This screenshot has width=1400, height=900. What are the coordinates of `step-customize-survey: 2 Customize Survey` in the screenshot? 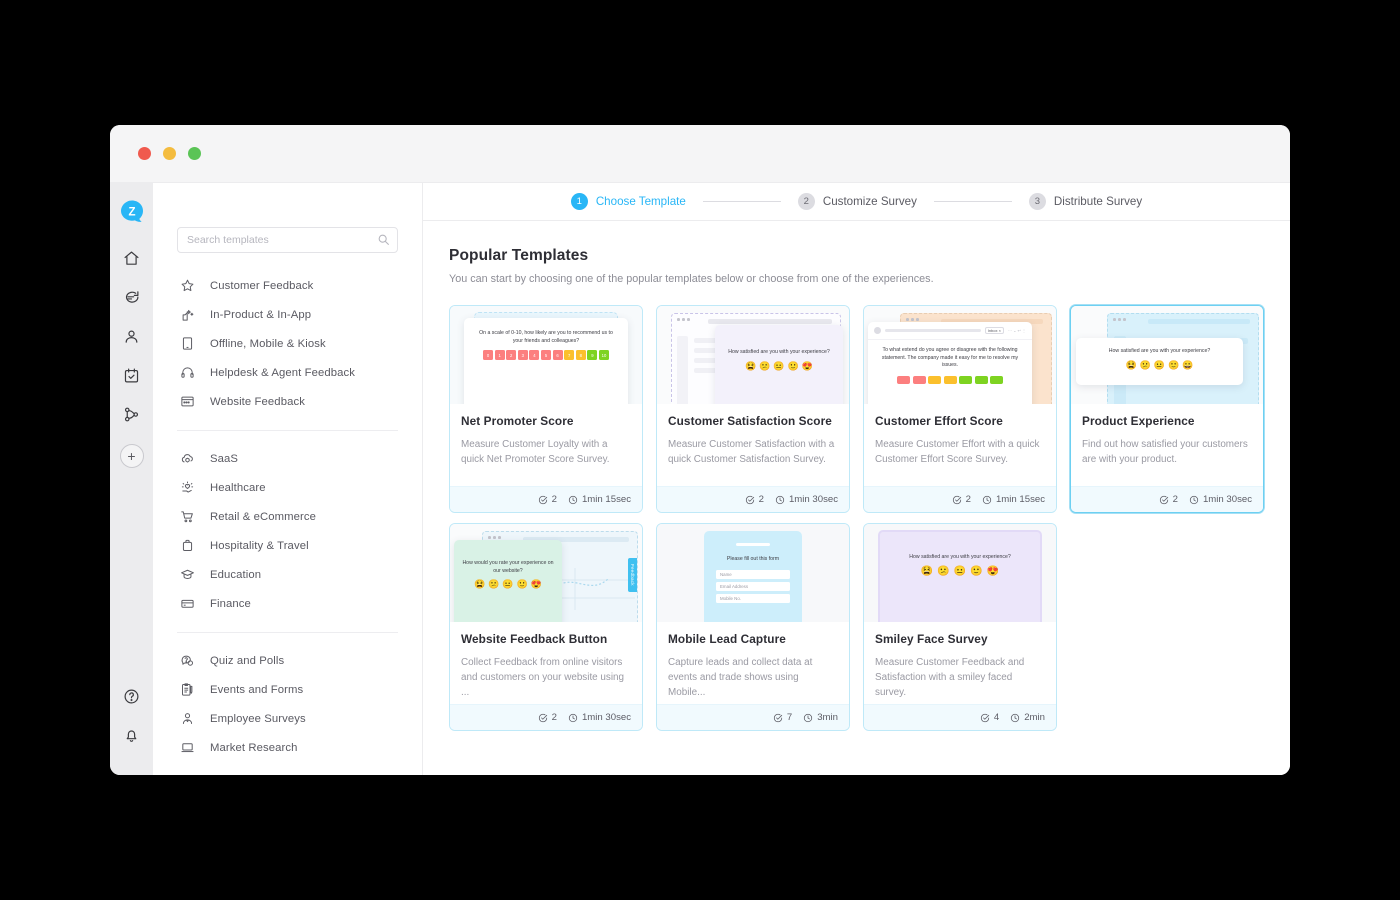 It's located at (857, 201).